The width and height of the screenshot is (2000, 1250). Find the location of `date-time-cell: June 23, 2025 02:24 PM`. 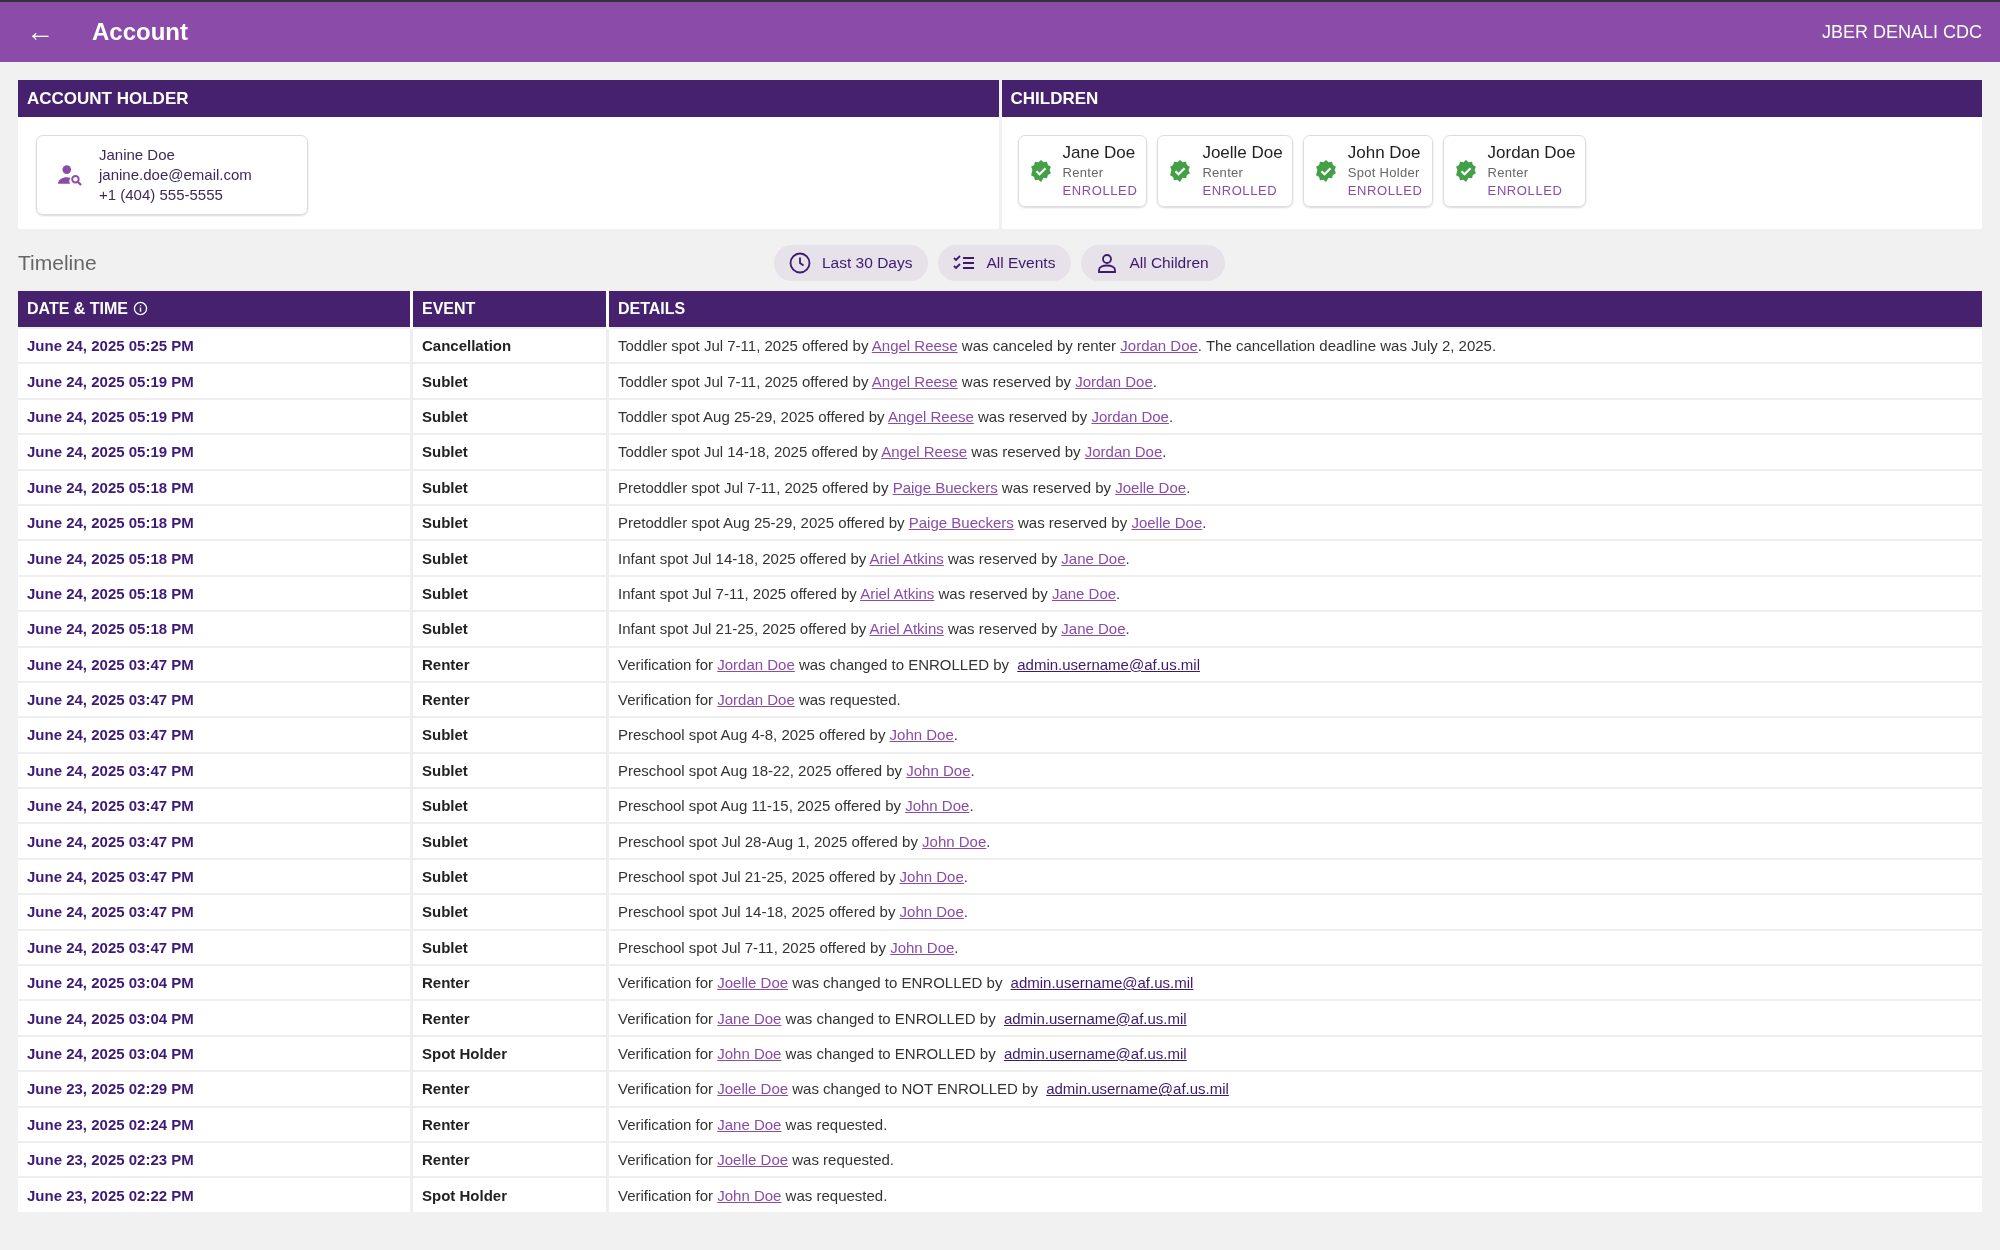

date-time-cell: June 23, 2025 02:24 PM is located at coordinates (215, 1124).